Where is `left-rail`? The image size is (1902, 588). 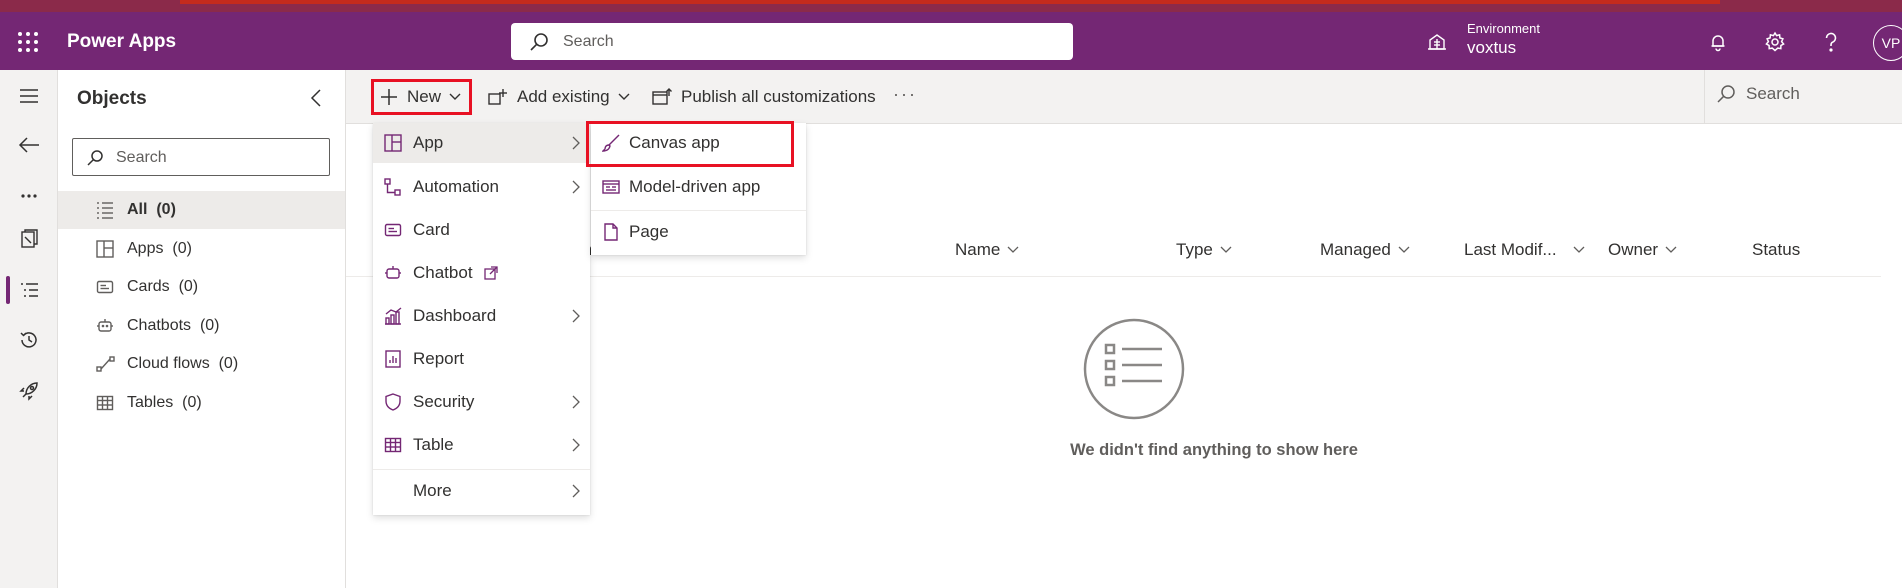 left-rail is located at coordinates (29, 329).